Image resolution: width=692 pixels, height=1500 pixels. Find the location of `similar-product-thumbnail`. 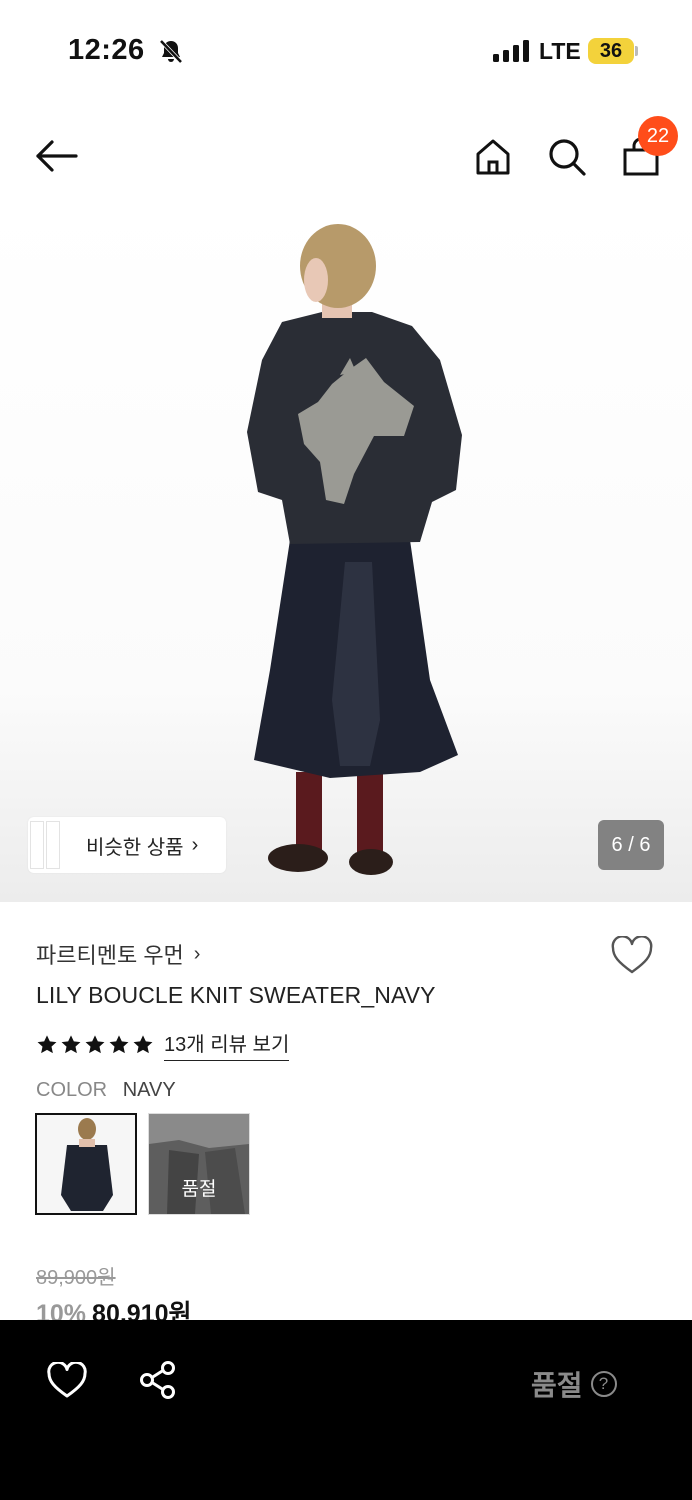

similar-product-thumbnail is located at coordinates (47, 845).